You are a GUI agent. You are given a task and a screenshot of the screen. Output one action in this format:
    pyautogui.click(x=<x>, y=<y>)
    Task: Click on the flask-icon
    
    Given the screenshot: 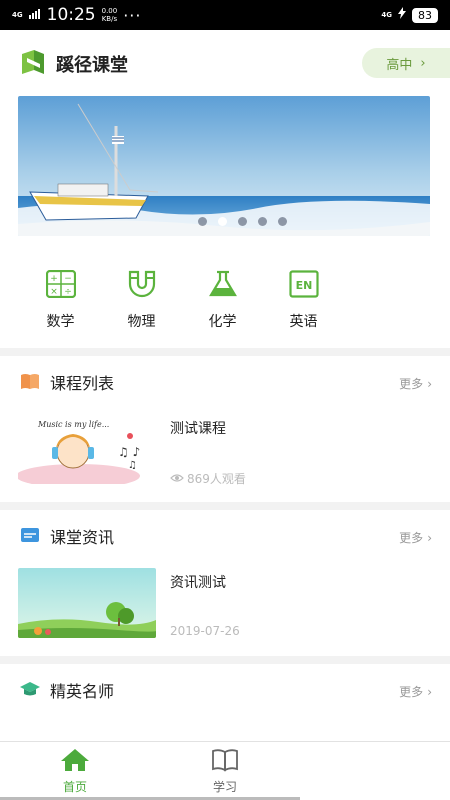 What is the action you would take?
    pyautogui.click(x=223, y=284)
    